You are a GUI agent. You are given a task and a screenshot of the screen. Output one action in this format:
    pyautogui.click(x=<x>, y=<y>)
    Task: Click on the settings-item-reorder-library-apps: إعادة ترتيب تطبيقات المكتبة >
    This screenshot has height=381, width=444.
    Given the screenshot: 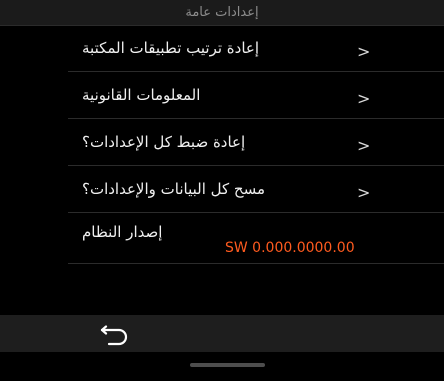 What is the action you would take?
    pyautogui.click(x=256, y=48)
    